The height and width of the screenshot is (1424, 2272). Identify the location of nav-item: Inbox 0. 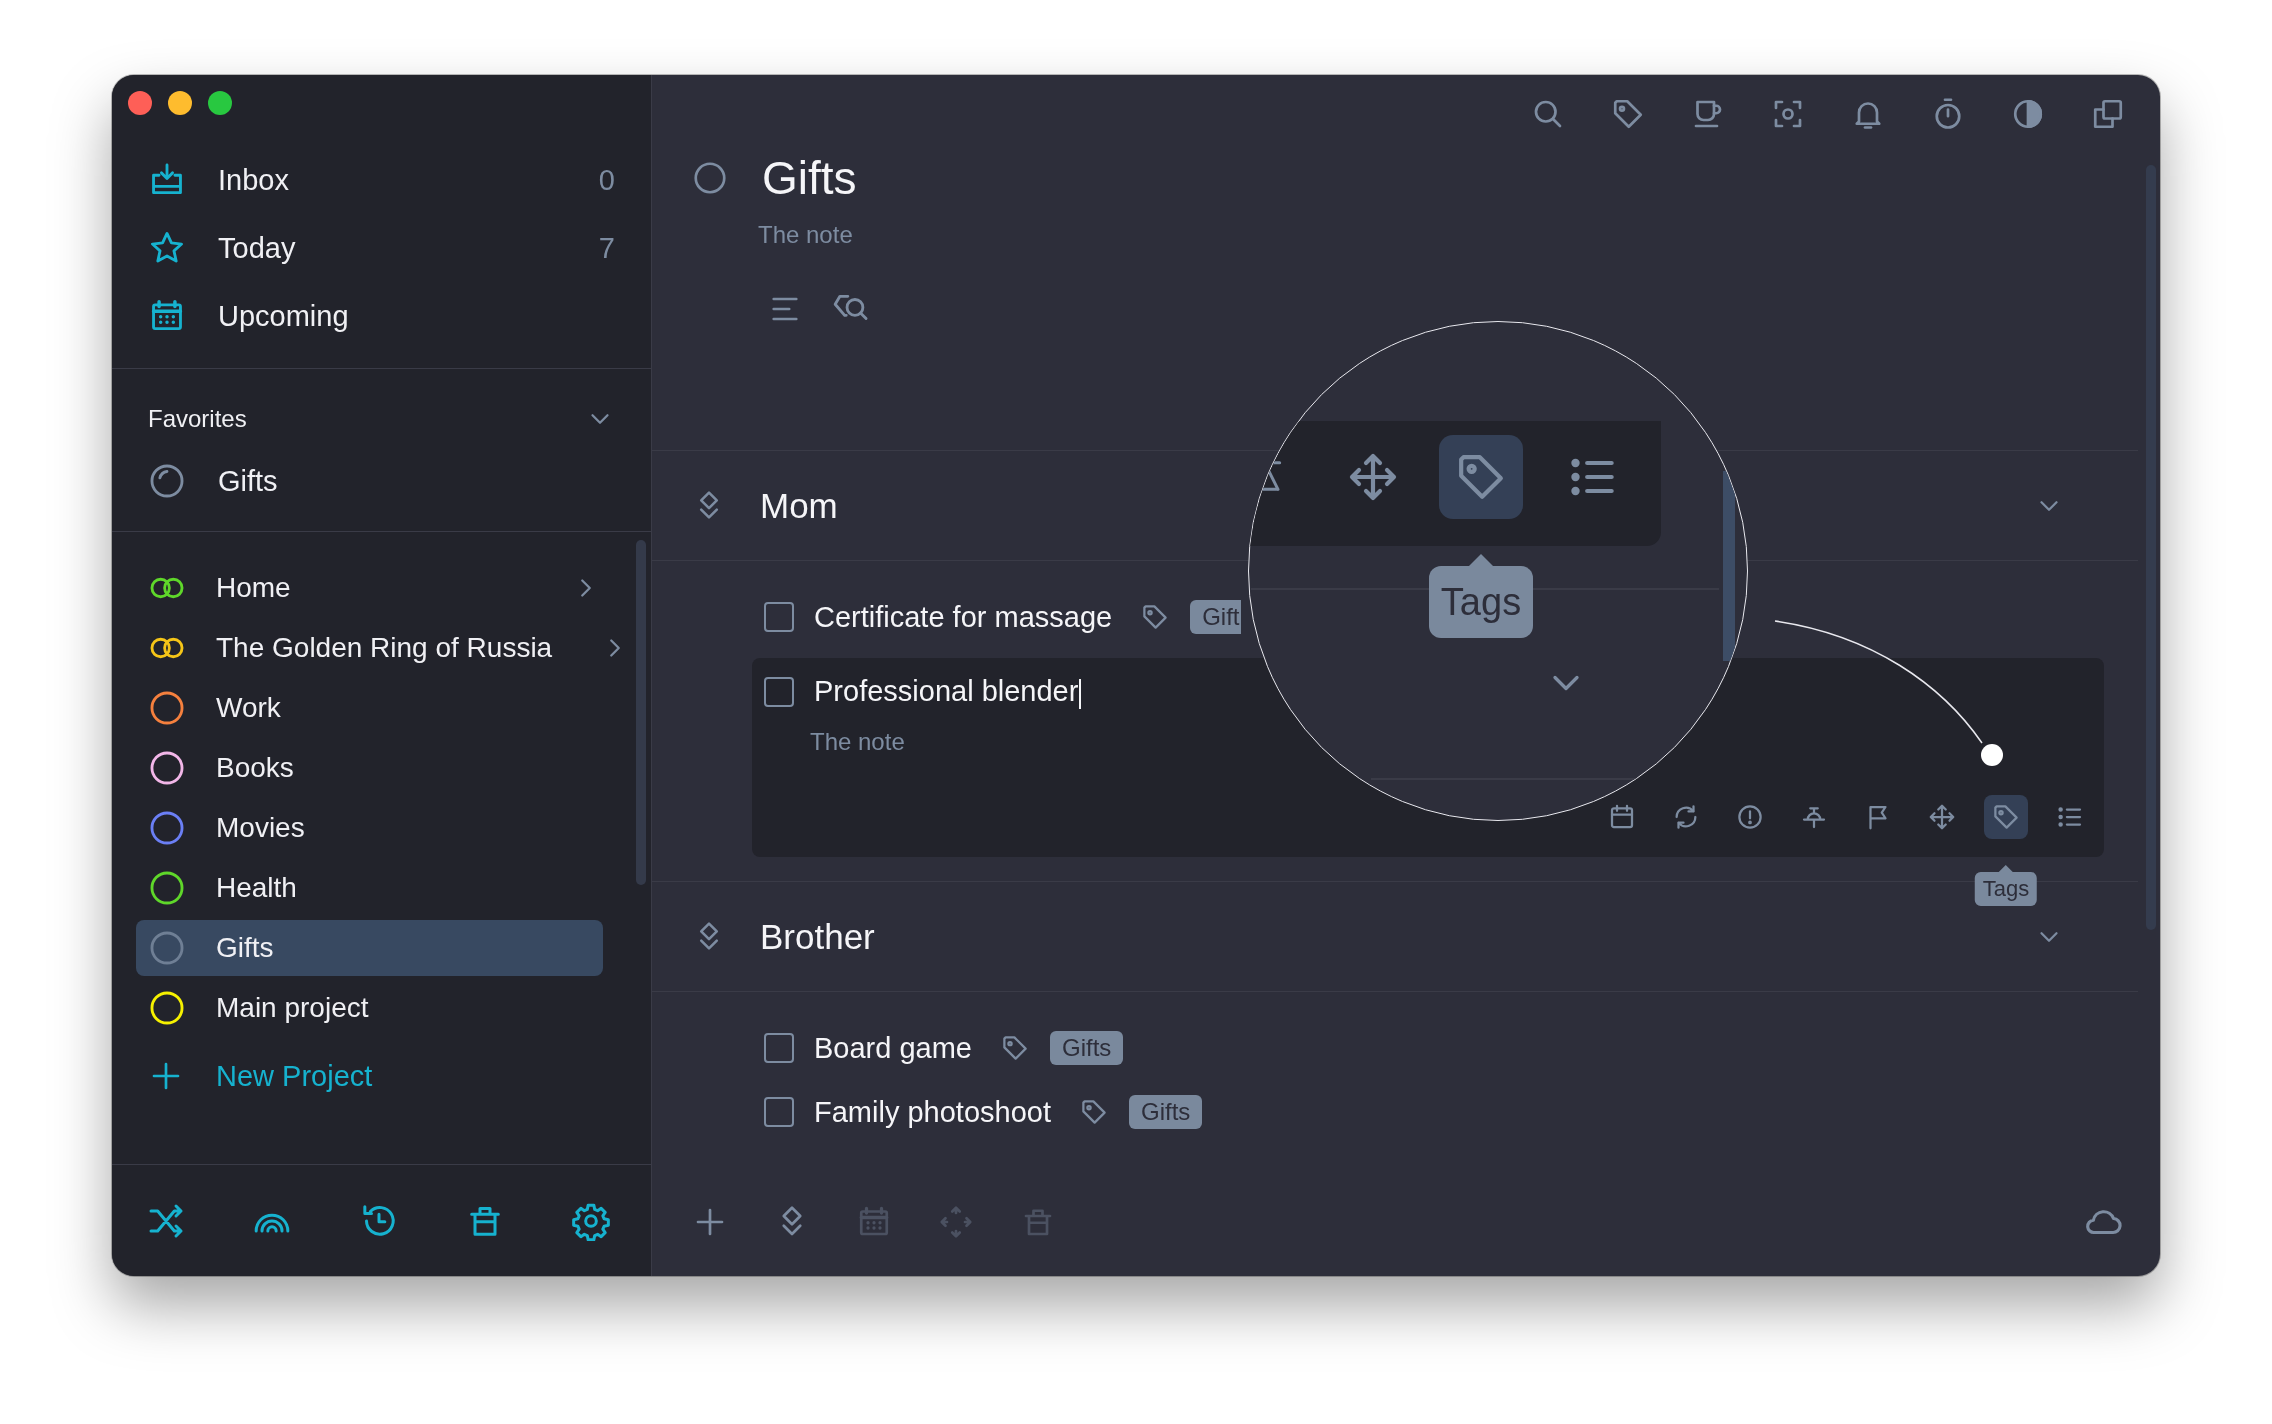
(381, 180).